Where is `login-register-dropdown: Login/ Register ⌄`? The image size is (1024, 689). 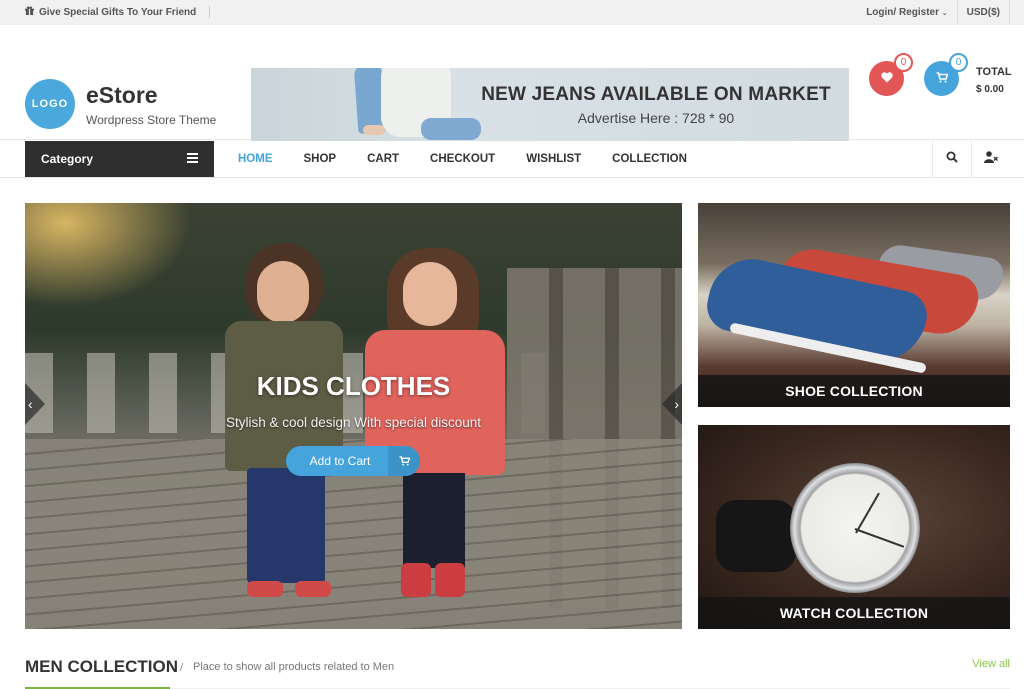
login-register-dropdown: Login/ Register ⌄ is located at coordinates (906, 12).